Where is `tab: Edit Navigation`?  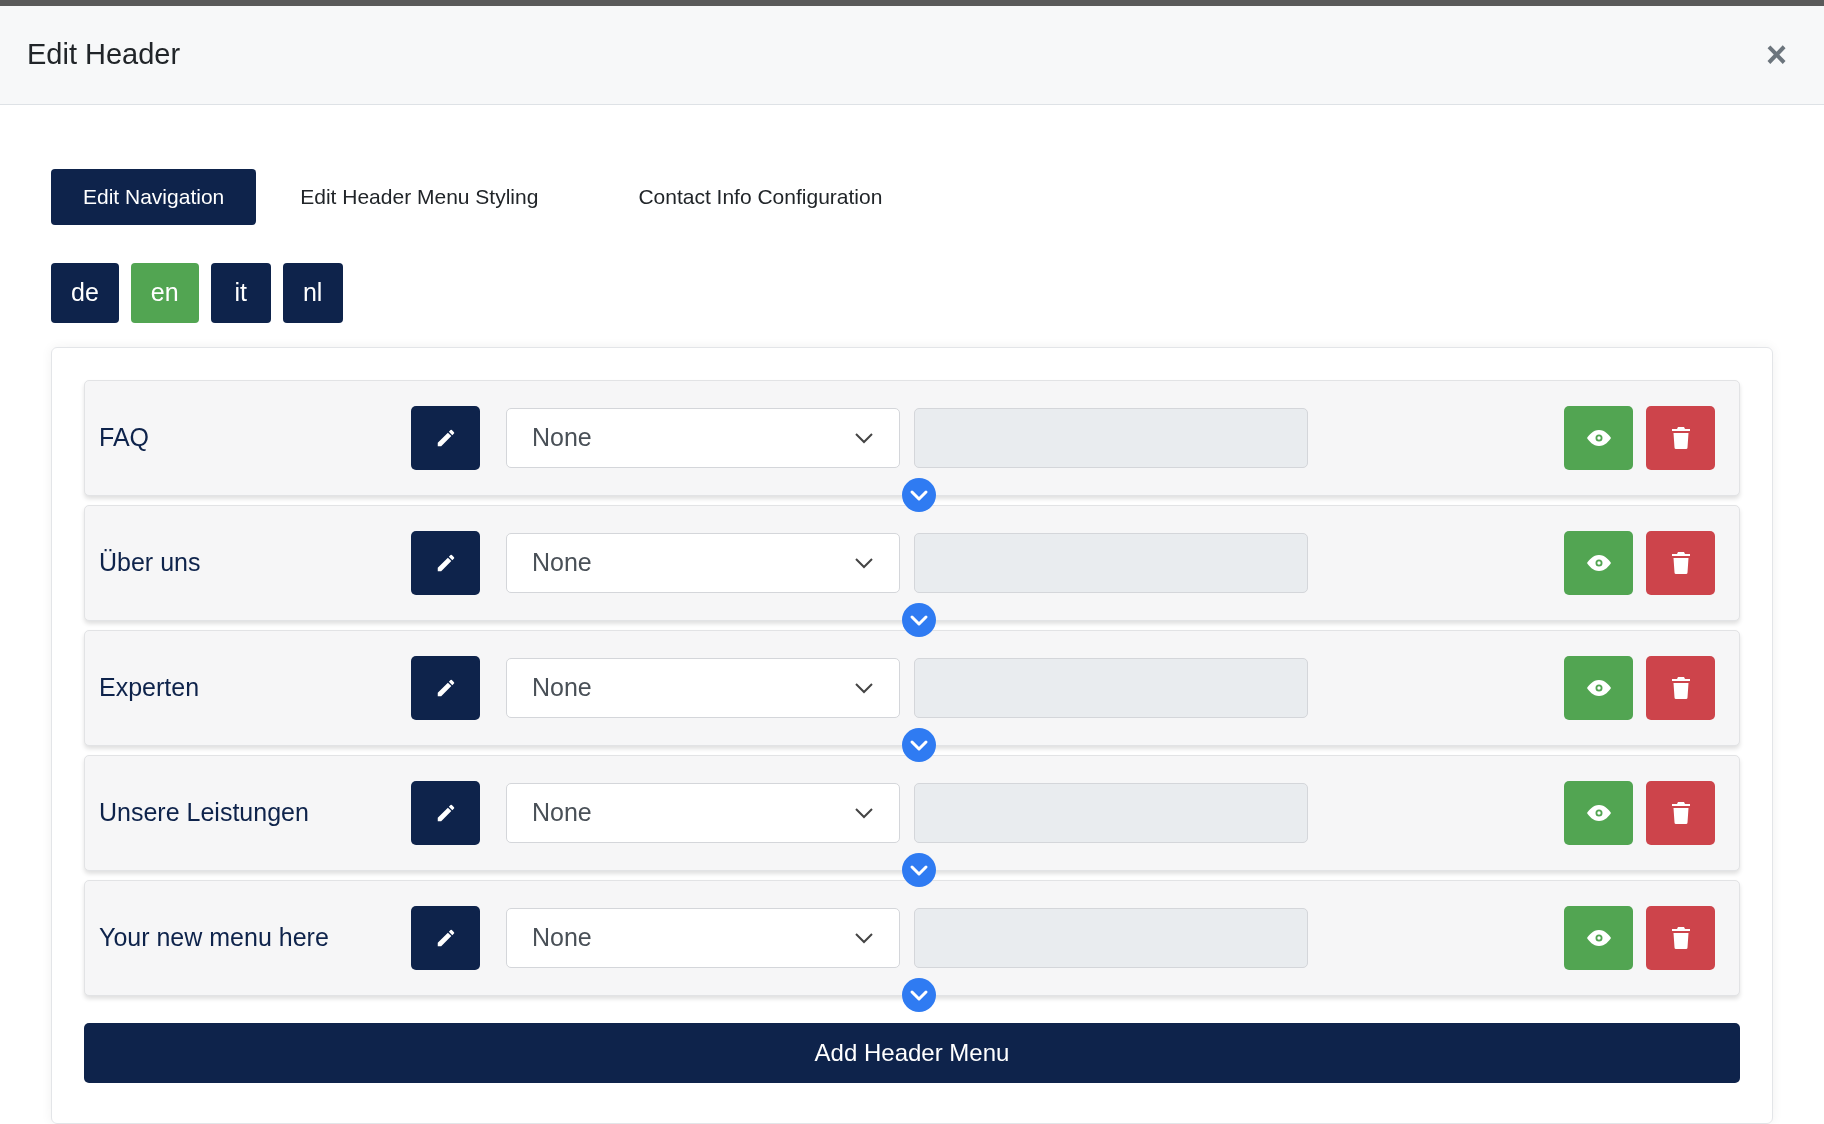 tab: Edit Navigation is located at coordinates (154, 197).